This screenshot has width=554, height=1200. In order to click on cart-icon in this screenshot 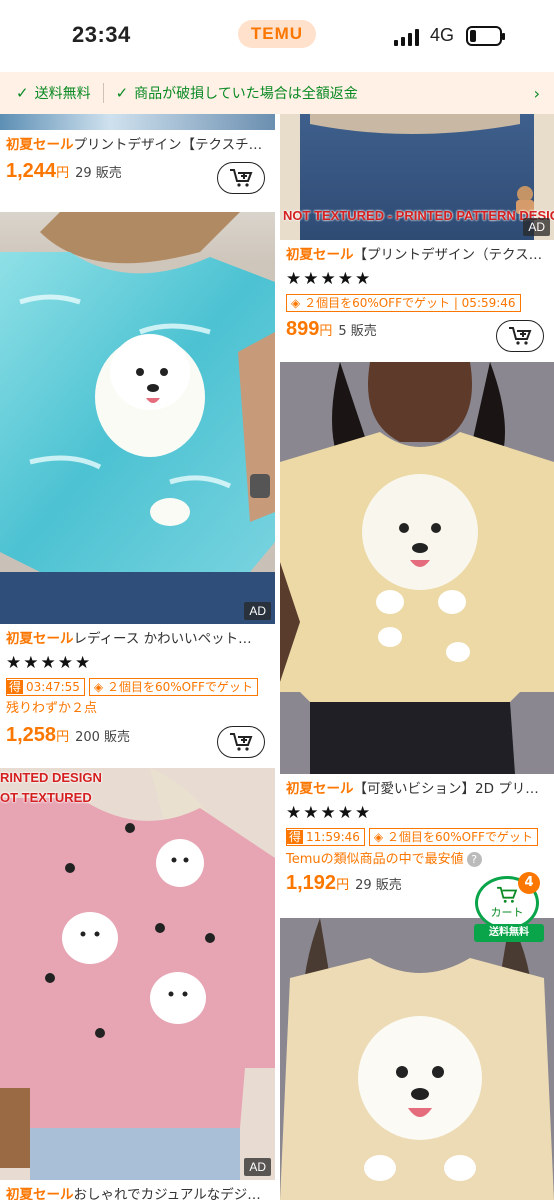, I will do `click(507, 894)`.